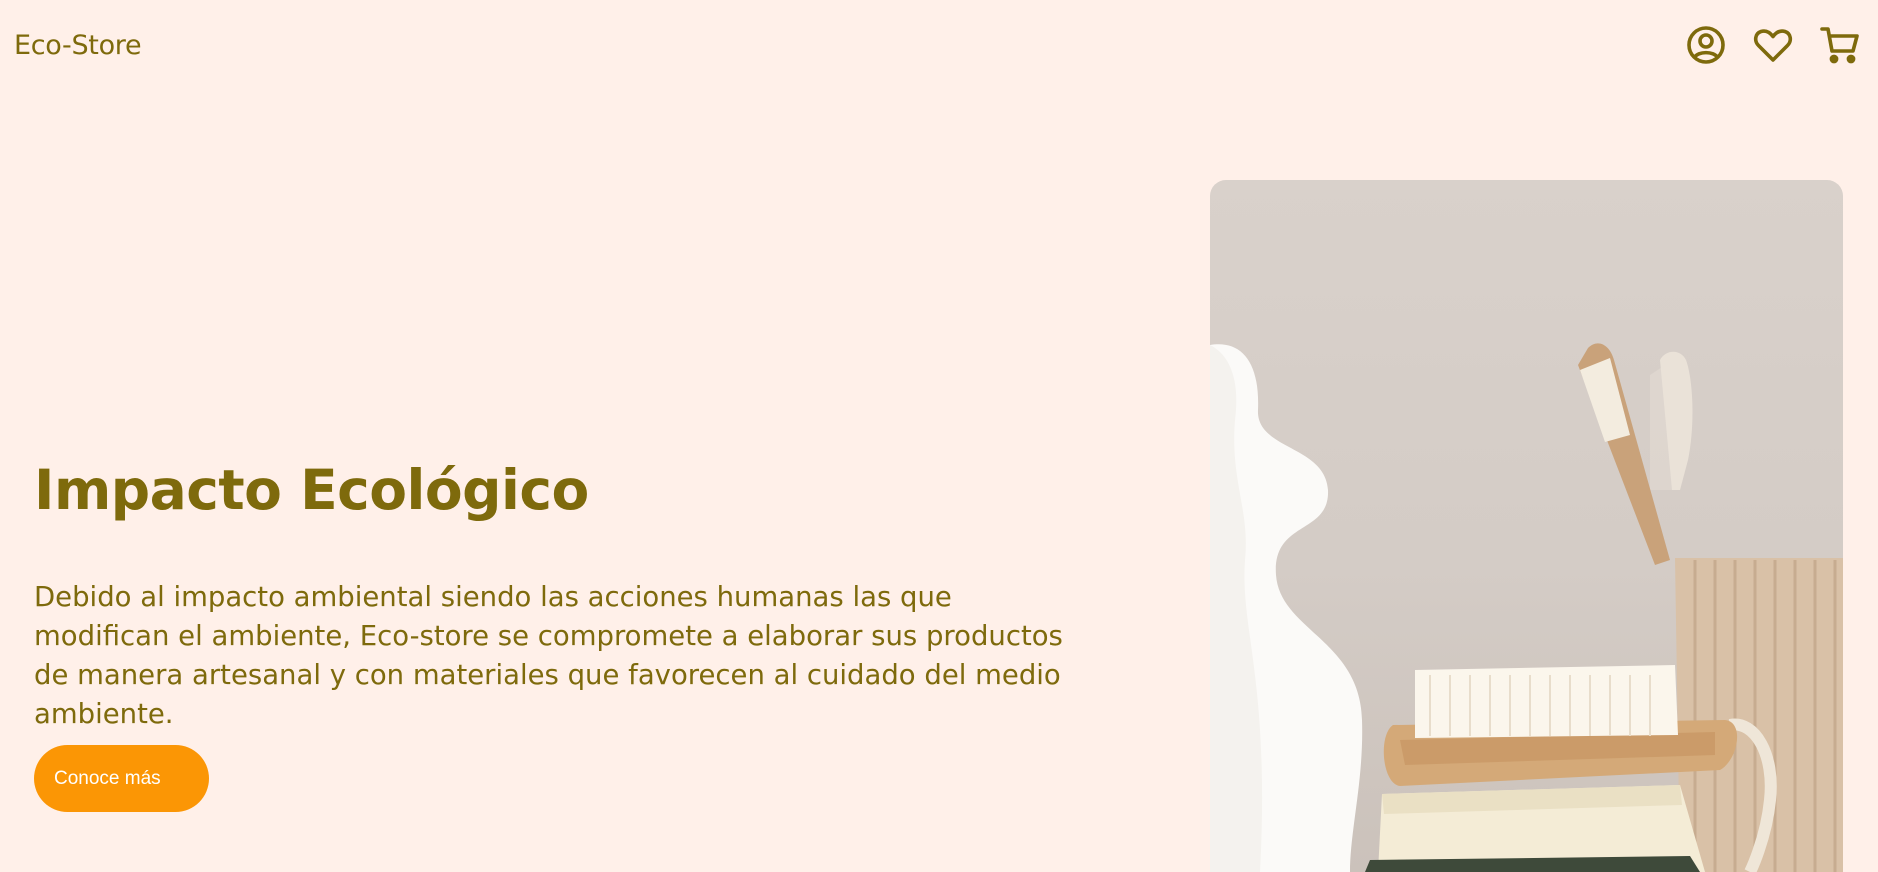 Image resolution: width=1878 pixels, height=872 pixels. I want to click on user-circle-icon, so click(1706, 45).